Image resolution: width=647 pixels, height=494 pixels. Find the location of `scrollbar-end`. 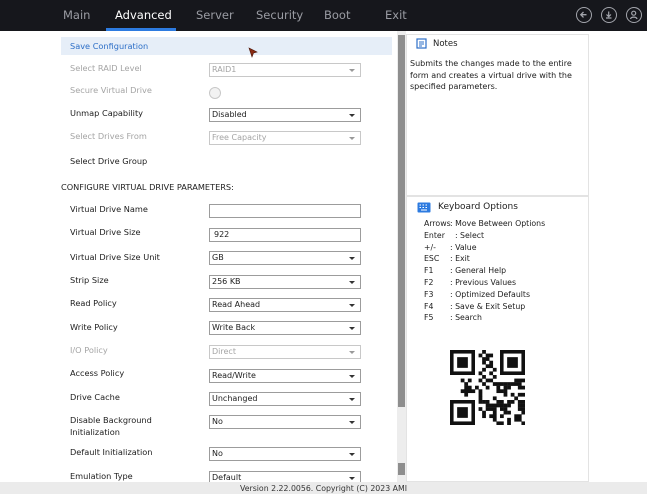

scrollbar-end is located at coordinates (401, 469).